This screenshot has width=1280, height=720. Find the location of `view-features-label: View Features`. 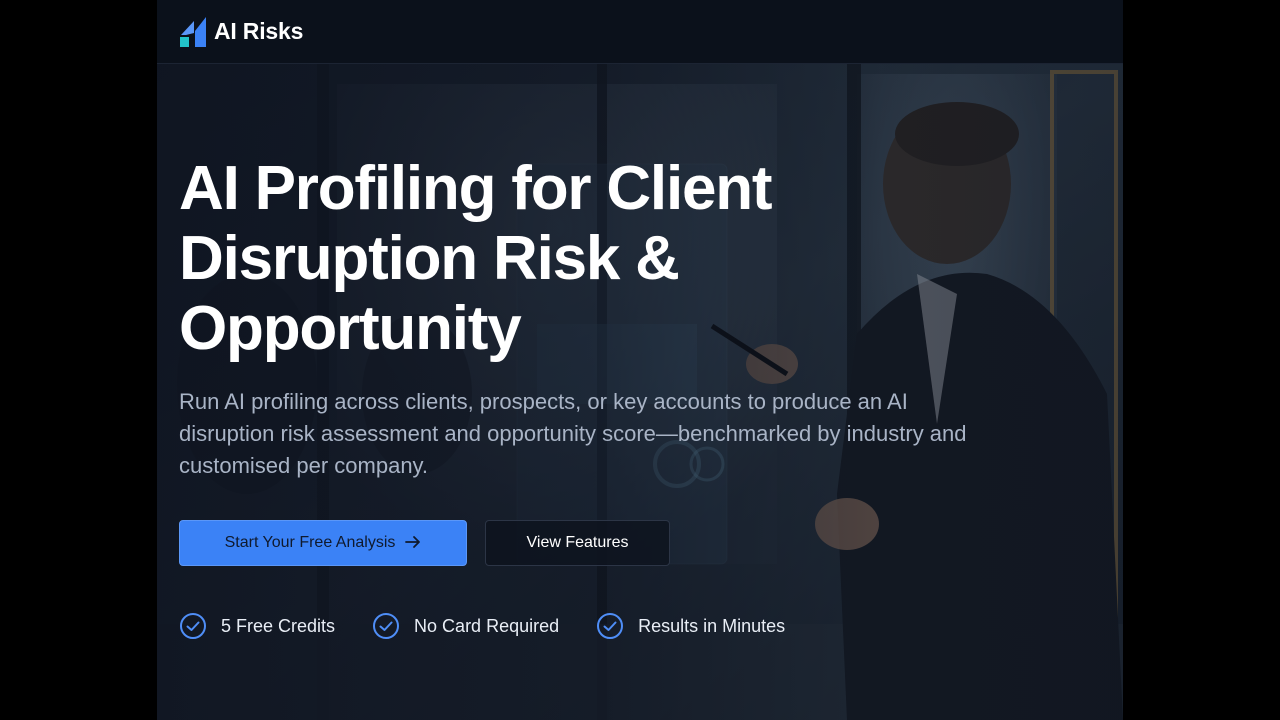

view-features-label: View Features is located at coordinates (577, 542).